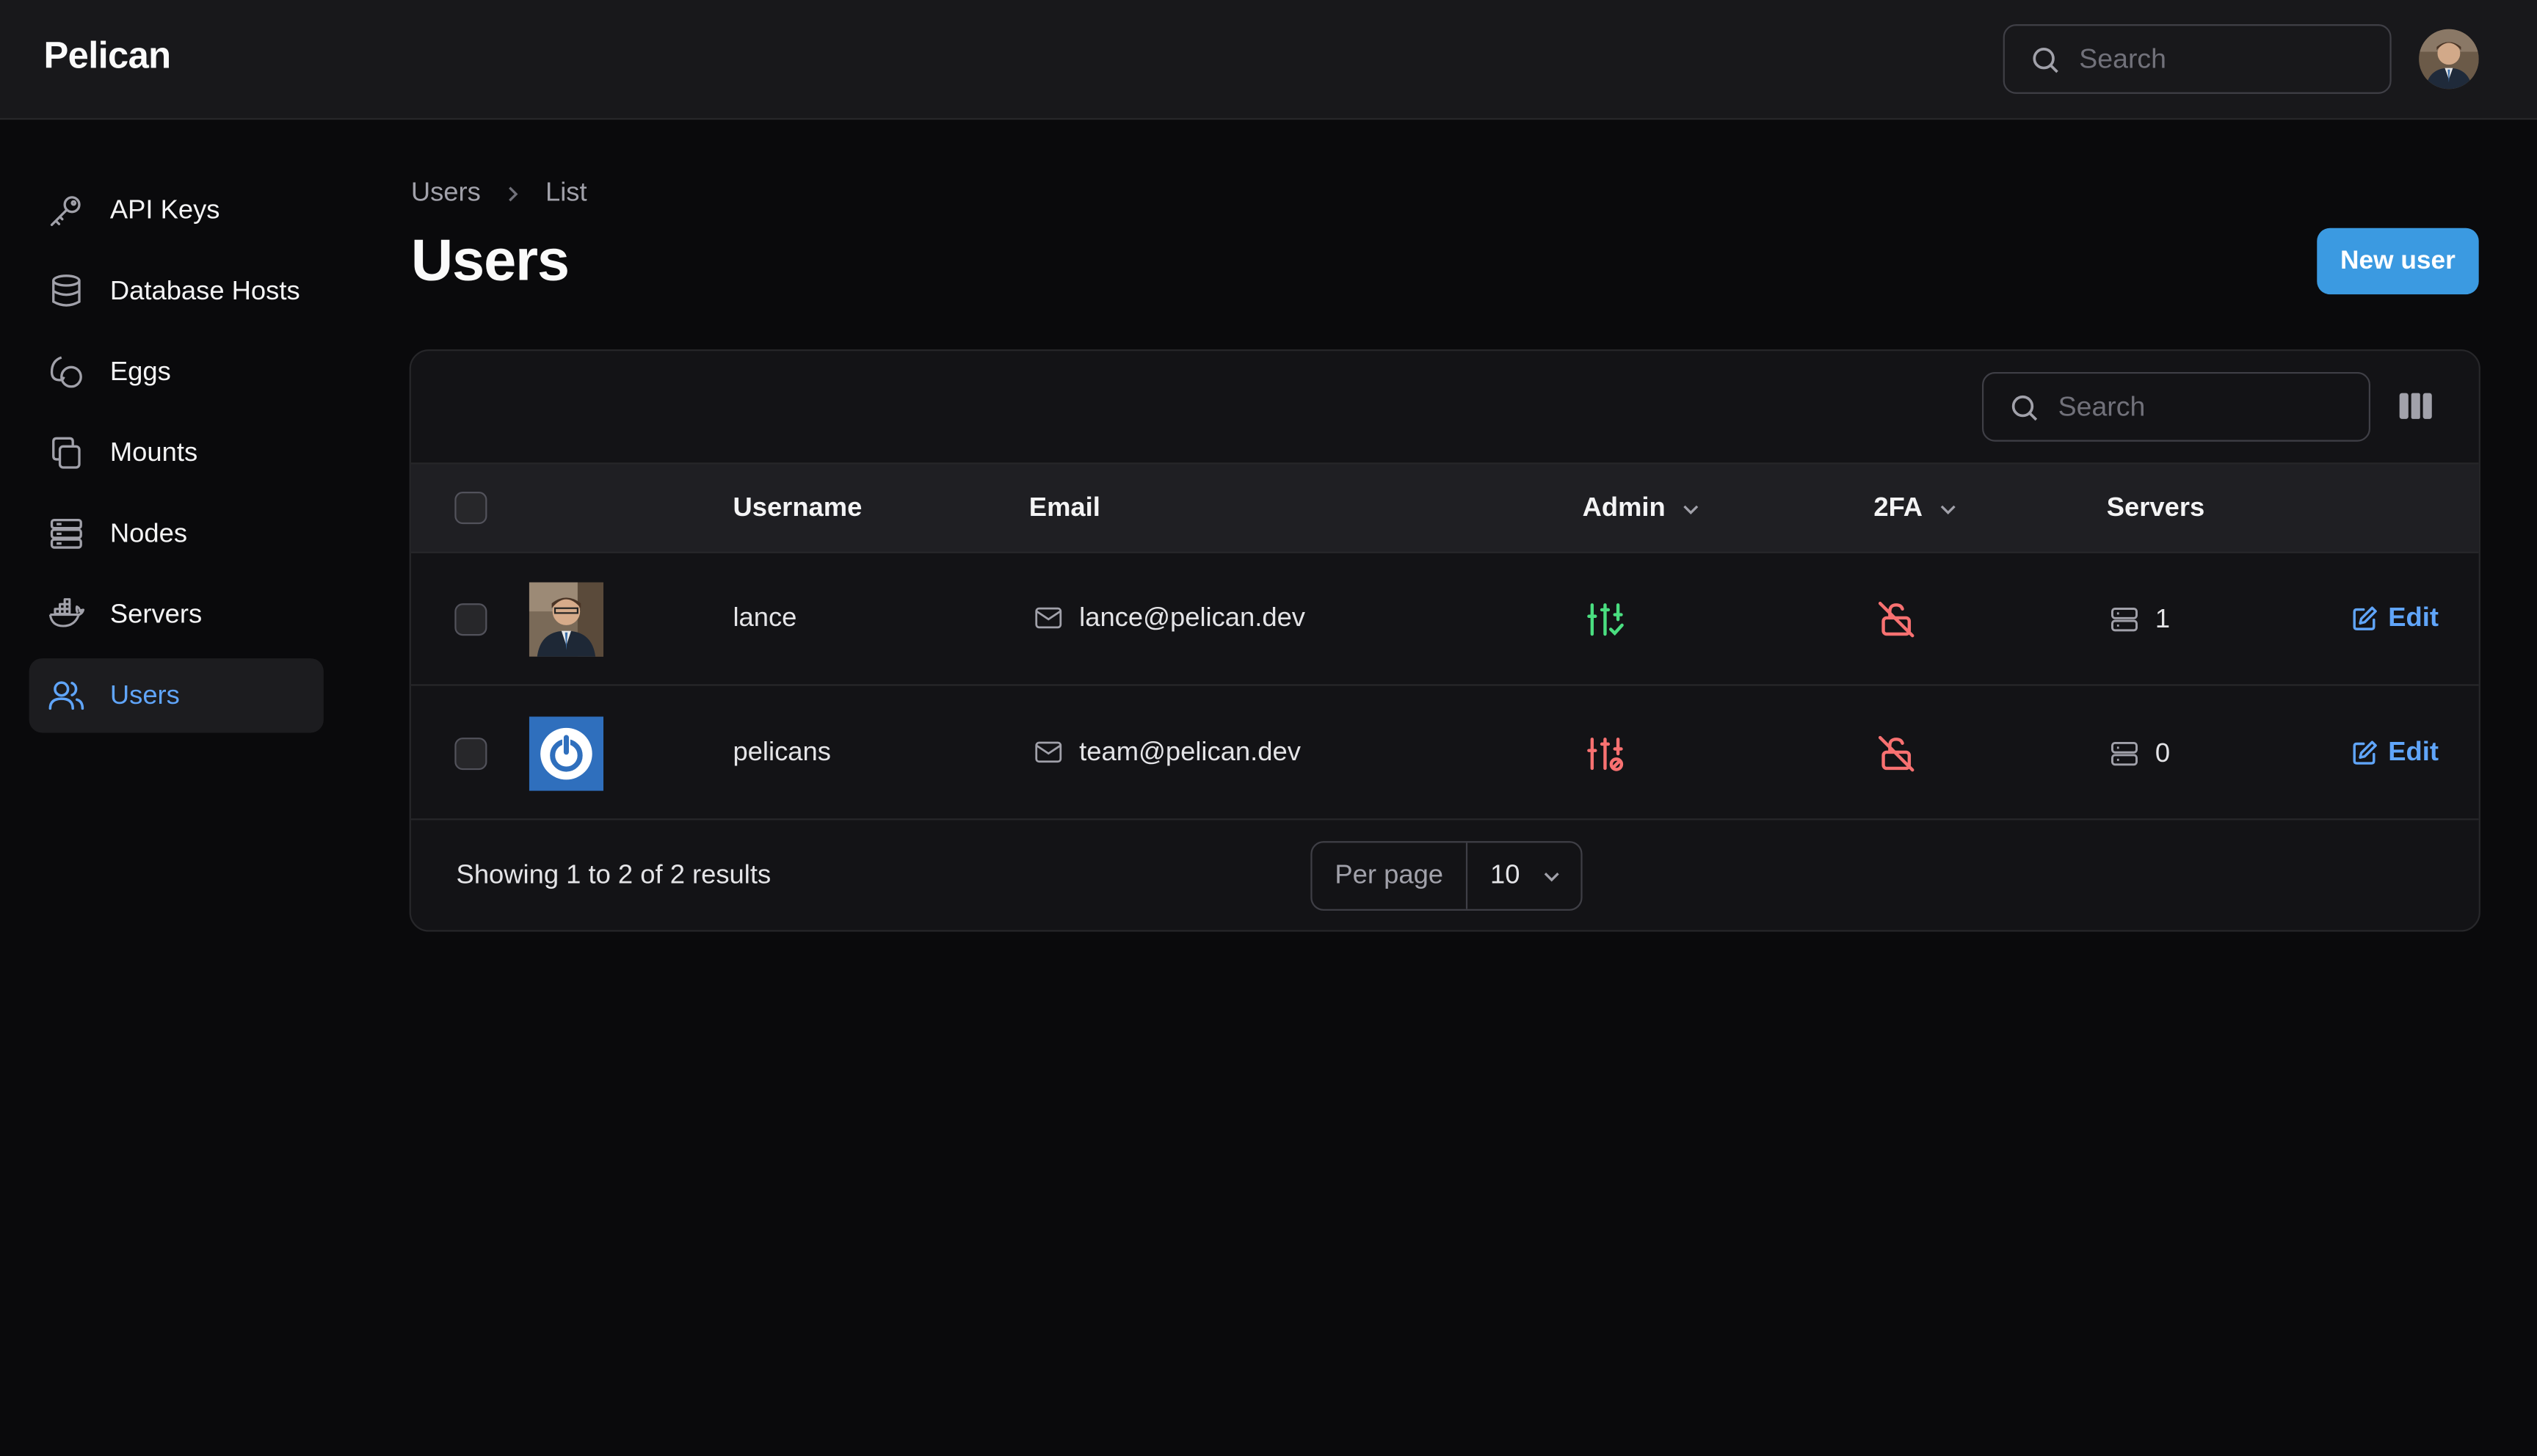  I want to click on table-toolbar, so click(1444, 408).